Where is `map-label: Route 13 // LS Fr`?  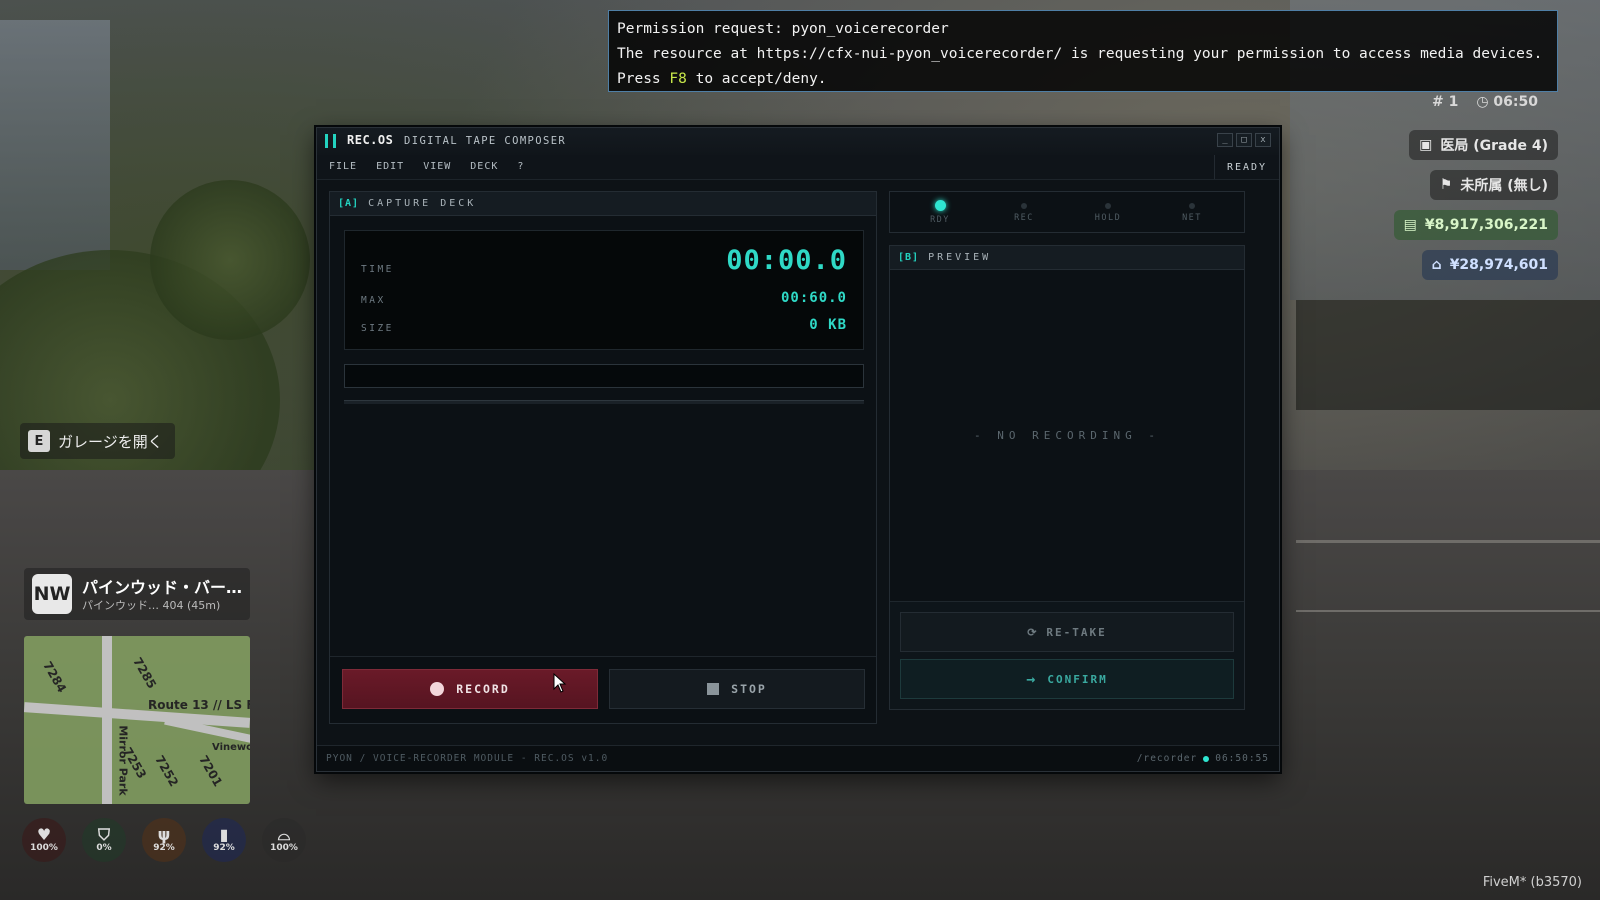 map-label: Route 13 // LS Fr is located at coordinates (199, 705).